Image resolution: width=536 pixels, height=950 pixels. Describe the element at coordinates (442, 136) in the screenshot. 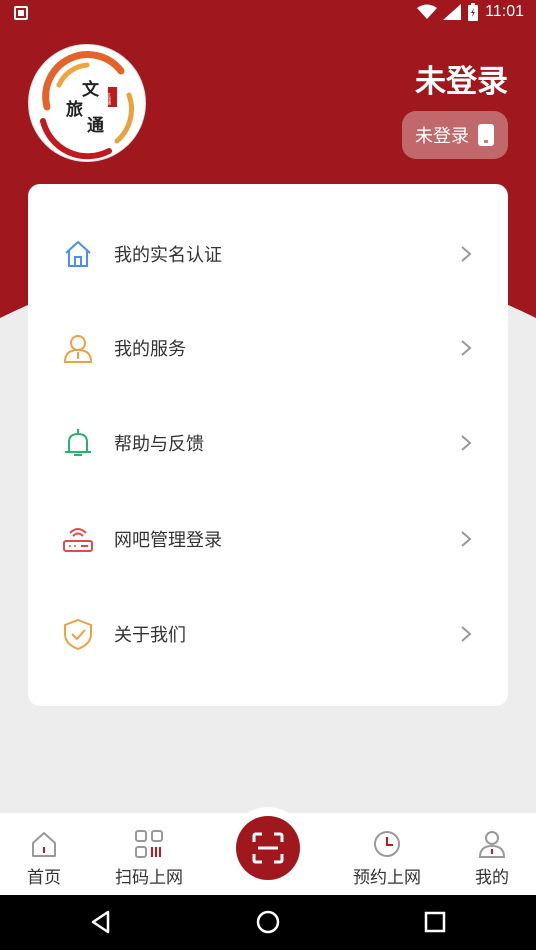

I see `login-button-label: 未登录` at that location.